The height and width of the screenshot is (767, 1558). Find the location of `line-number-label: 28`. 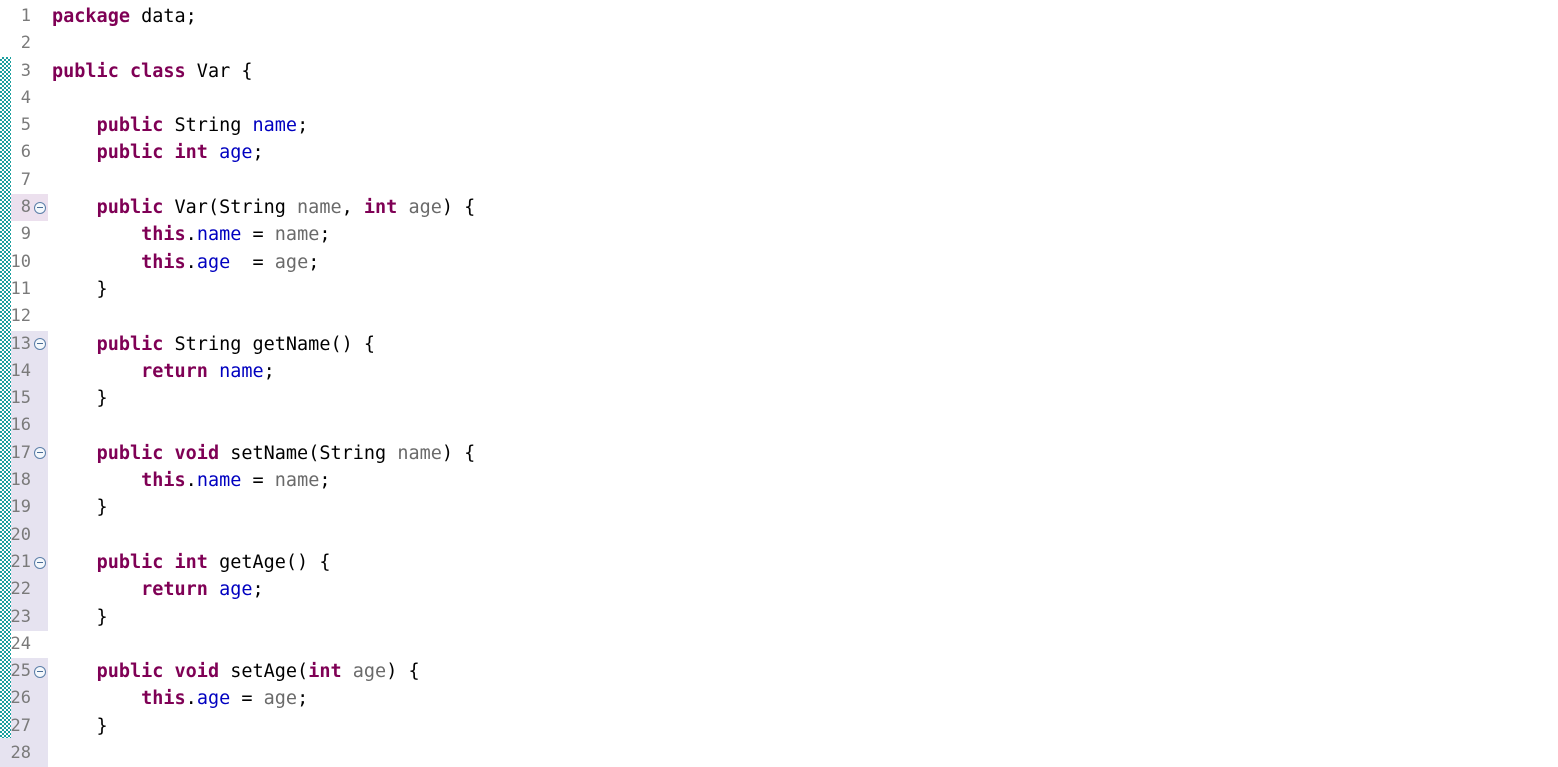

line-number-label: 28 is located at coordinates (20, 753).